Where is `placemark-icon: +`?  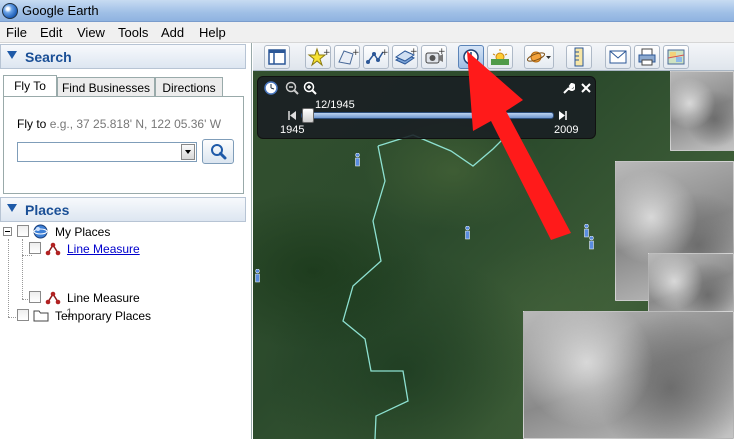
placemark-icon: + is located at coordinates (319, 57).